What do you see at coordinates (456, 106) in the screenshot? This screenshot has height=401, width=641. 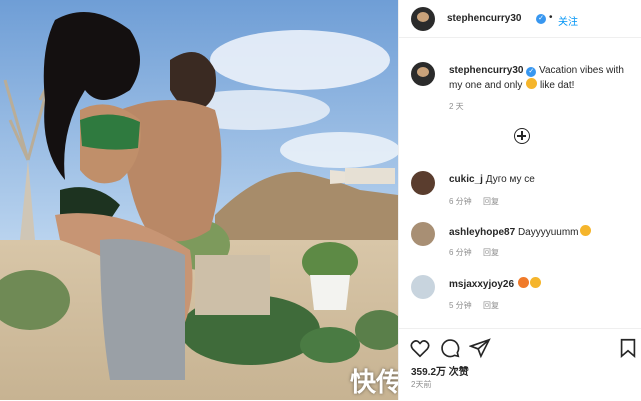 I see `caption-time: 2 天` at bounding box center [456, 106].